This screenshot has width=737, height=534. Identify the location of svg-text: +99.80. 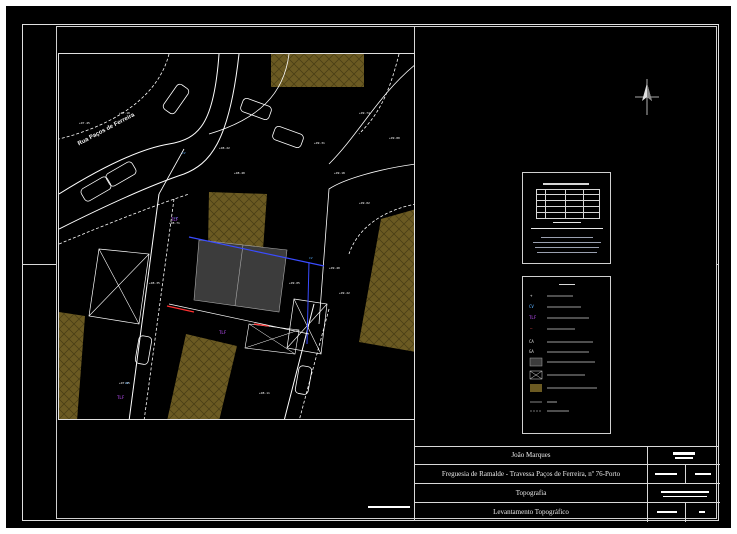
(394, 138).